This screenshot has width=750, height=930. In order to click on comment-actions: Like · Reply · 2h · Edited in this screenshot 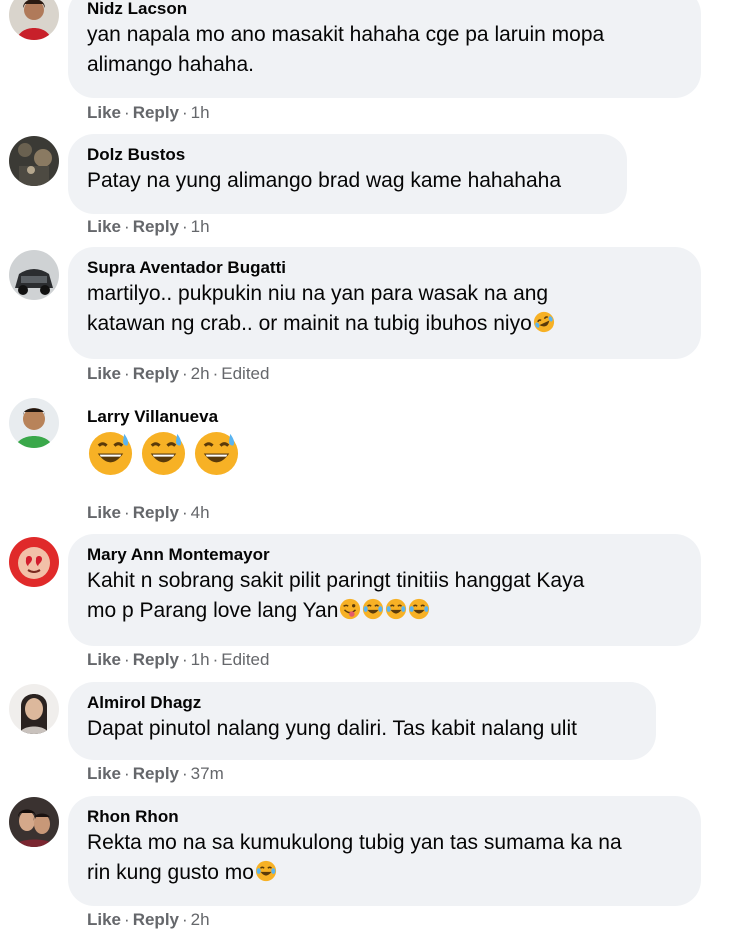, I will do `click(178, 373)`.